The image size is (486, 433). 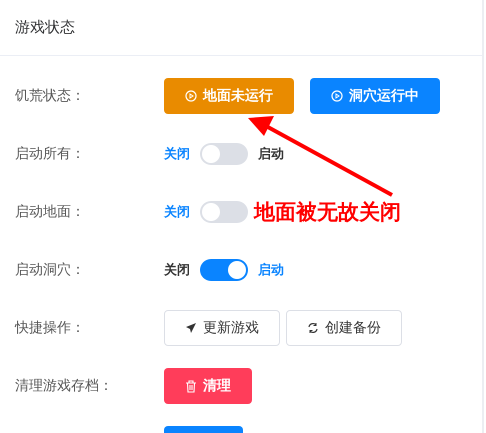 What do you see at coordinates (229, 96) in the screenshot?
I see `status-button: 地面未运行` at bounding box center [229, 96].